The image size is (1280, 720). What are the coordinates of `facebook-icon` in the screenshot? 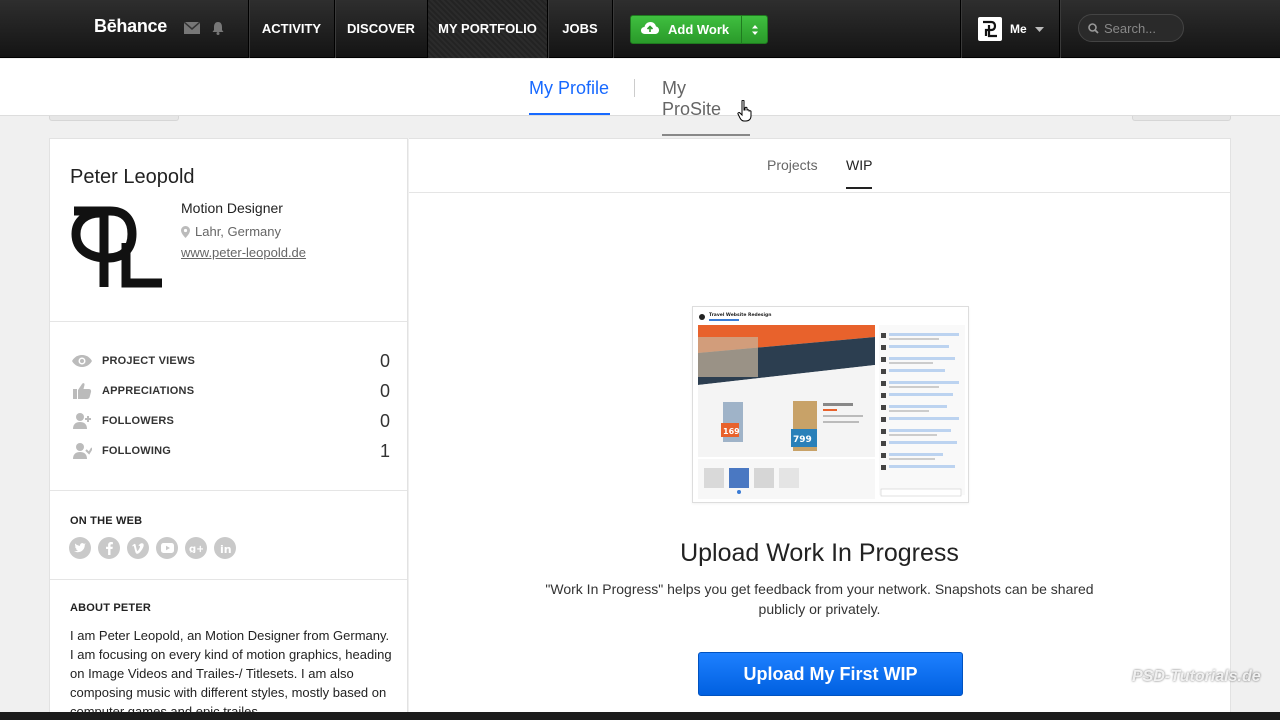 It's located at (109, 548).